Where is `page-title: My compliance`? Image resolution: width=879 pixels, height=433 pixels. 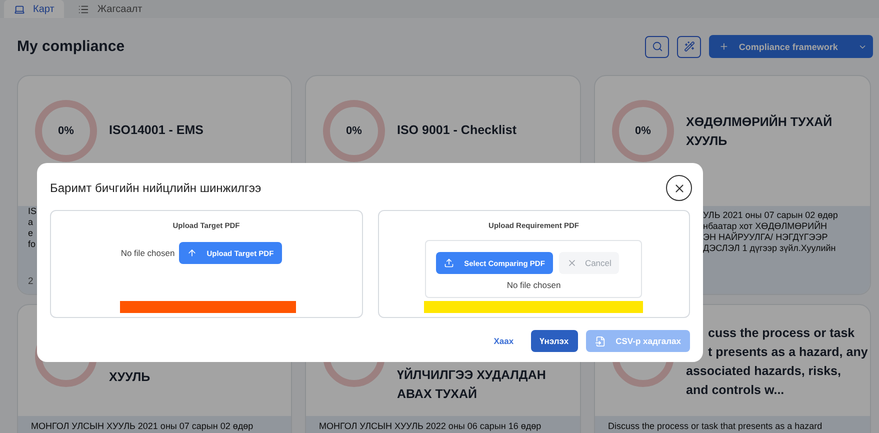 page-title: My compliance is located at coordinates (71, 46).